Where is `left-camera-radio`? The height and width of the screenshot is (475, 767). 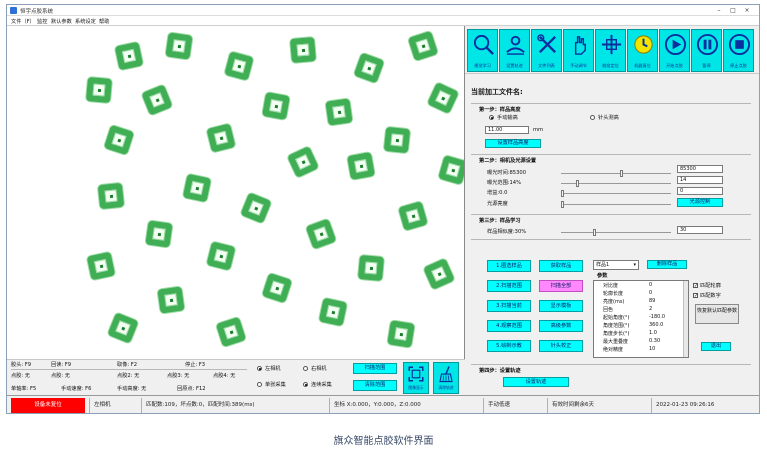
left-camera-radio is located at coordinates (259, 368).